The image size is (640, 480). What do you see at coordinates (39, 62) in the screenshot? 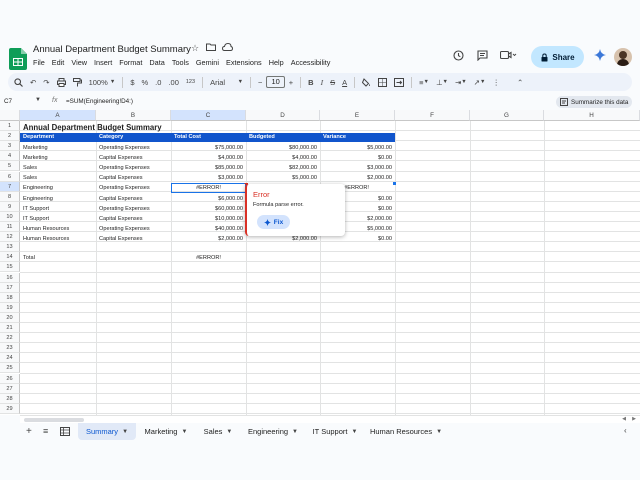
I see `menu-file: File` at bounding box center [39, 62].